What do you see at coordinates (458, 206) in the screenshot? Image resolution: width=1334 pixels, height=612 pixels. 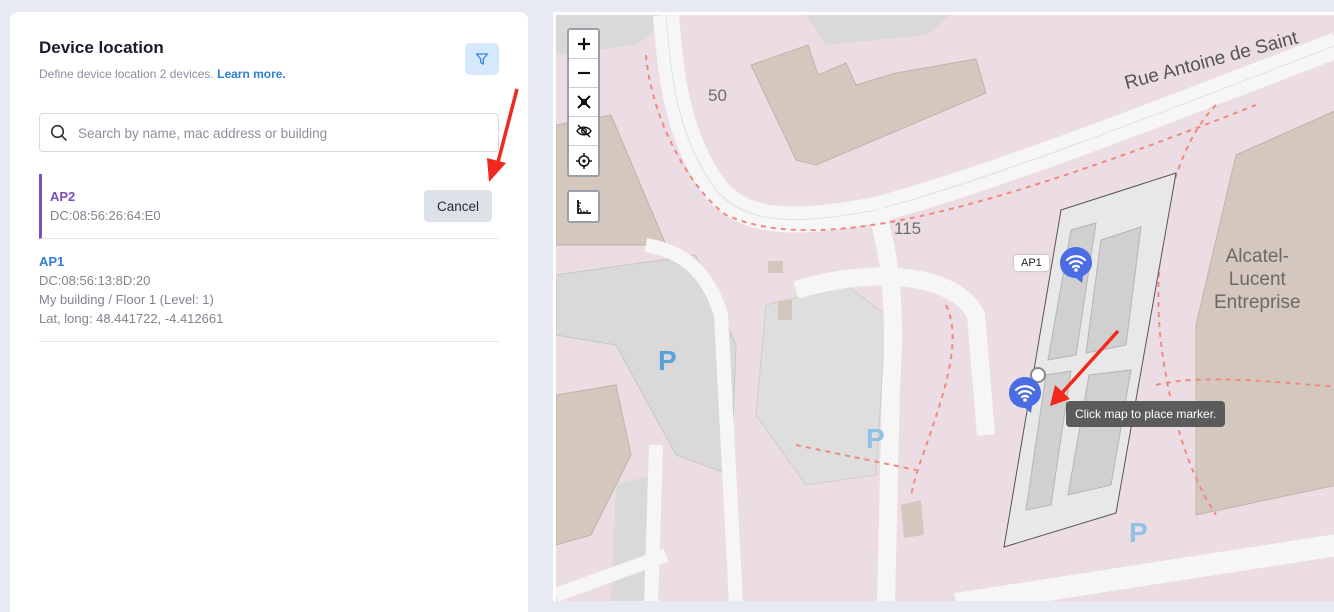 I see `cancel-button: Cancel` at bounding box center [458, 206].